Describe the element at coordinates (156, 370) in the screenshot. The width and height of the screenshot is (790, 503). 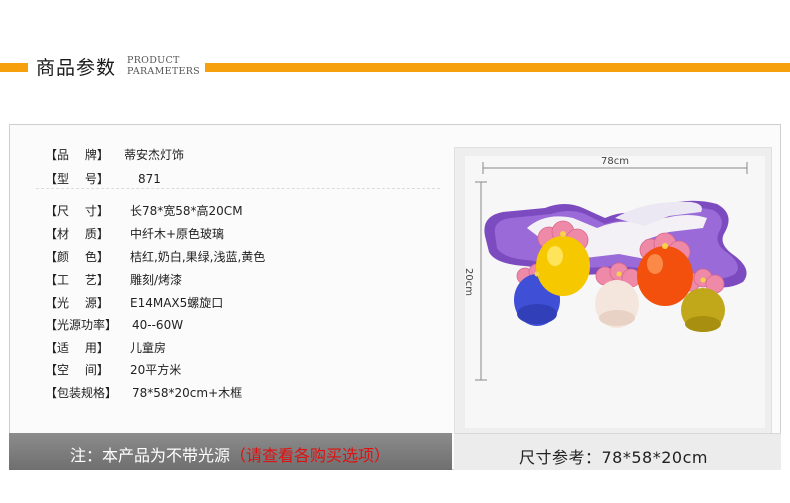
I see `spec-value: 20平方米` at that location.